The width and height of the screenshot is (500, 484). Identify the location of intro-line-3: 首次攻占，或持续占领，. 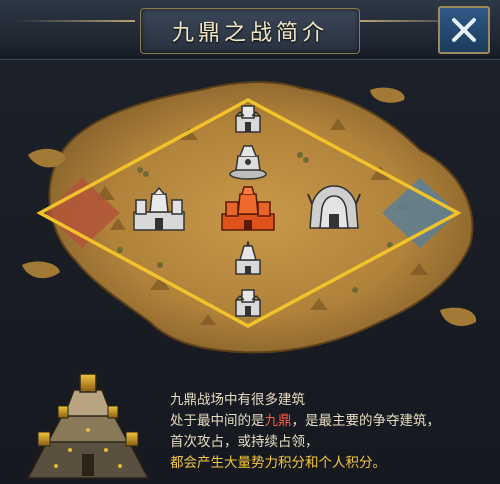
(244, 442).